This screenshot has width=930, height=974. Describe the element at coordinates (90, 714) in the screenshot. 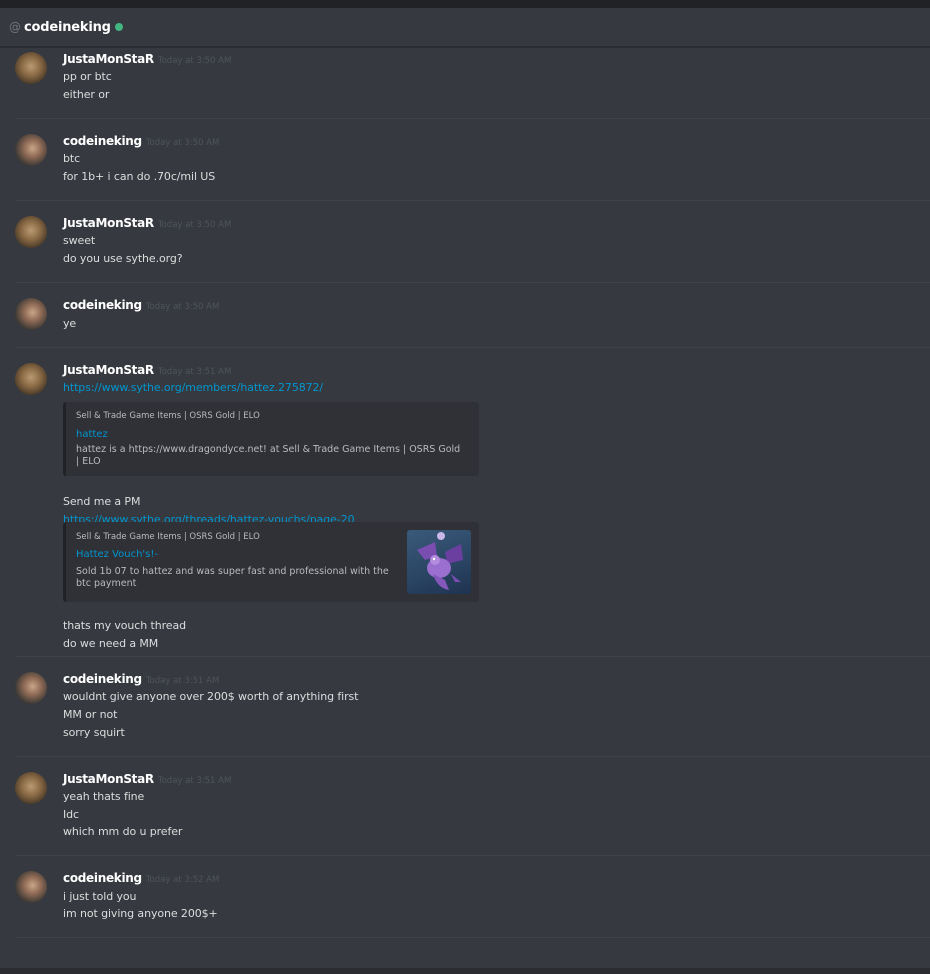

I see `message-text: MM or not` at that location.